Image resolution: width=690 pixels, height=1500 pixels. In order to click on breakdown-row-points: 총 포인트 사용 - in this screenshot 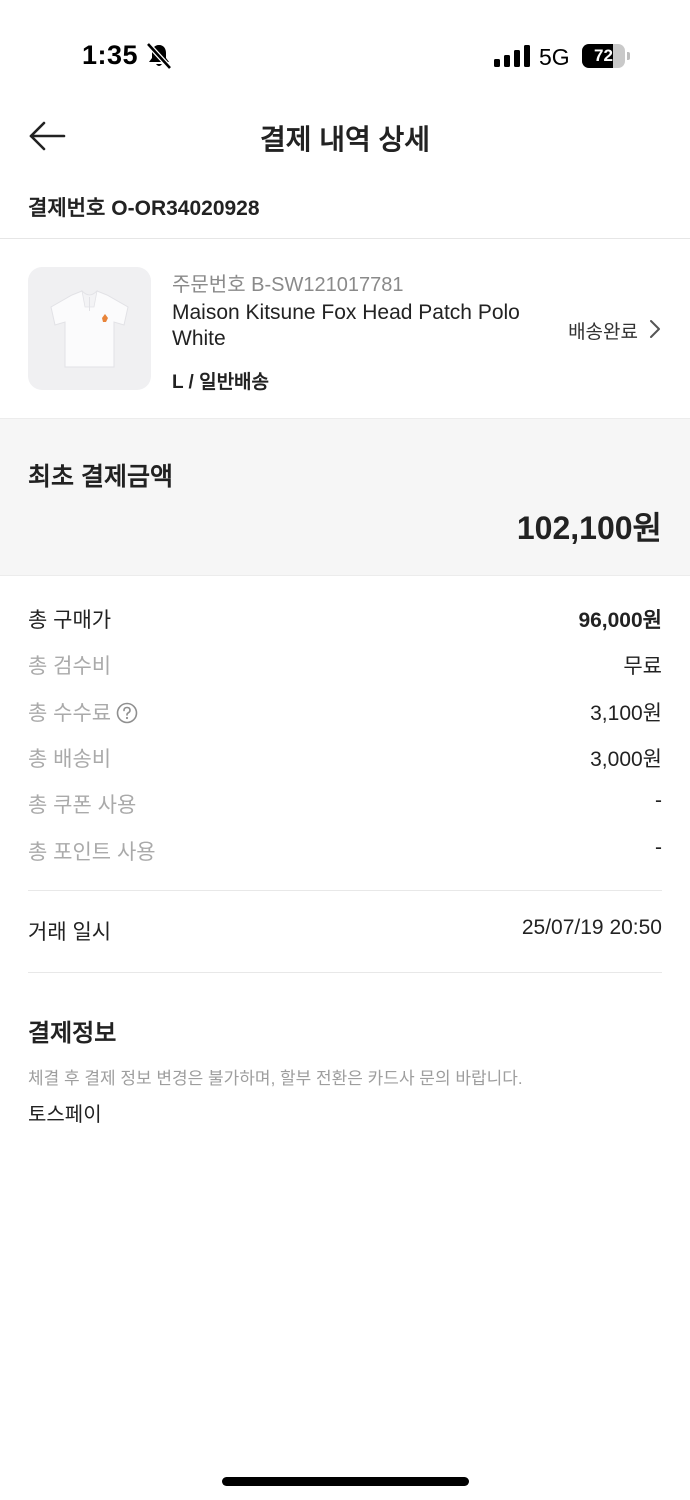, I will do `click(345, 852)`.